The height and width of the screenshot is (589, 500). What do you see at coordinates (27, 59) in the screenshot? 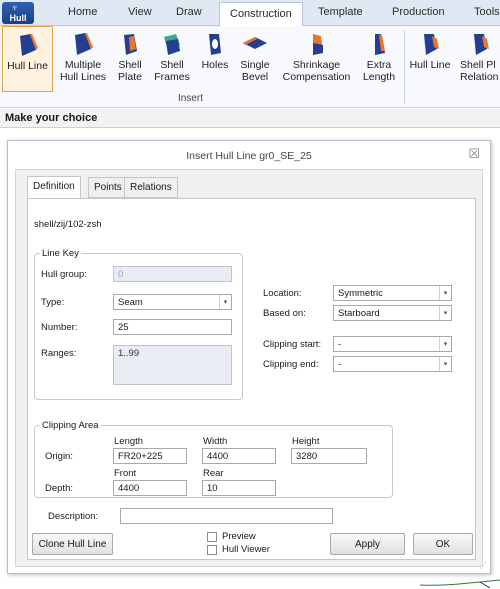
I see `hull-line-button: Hull Line` at bounding box center [27, 59].